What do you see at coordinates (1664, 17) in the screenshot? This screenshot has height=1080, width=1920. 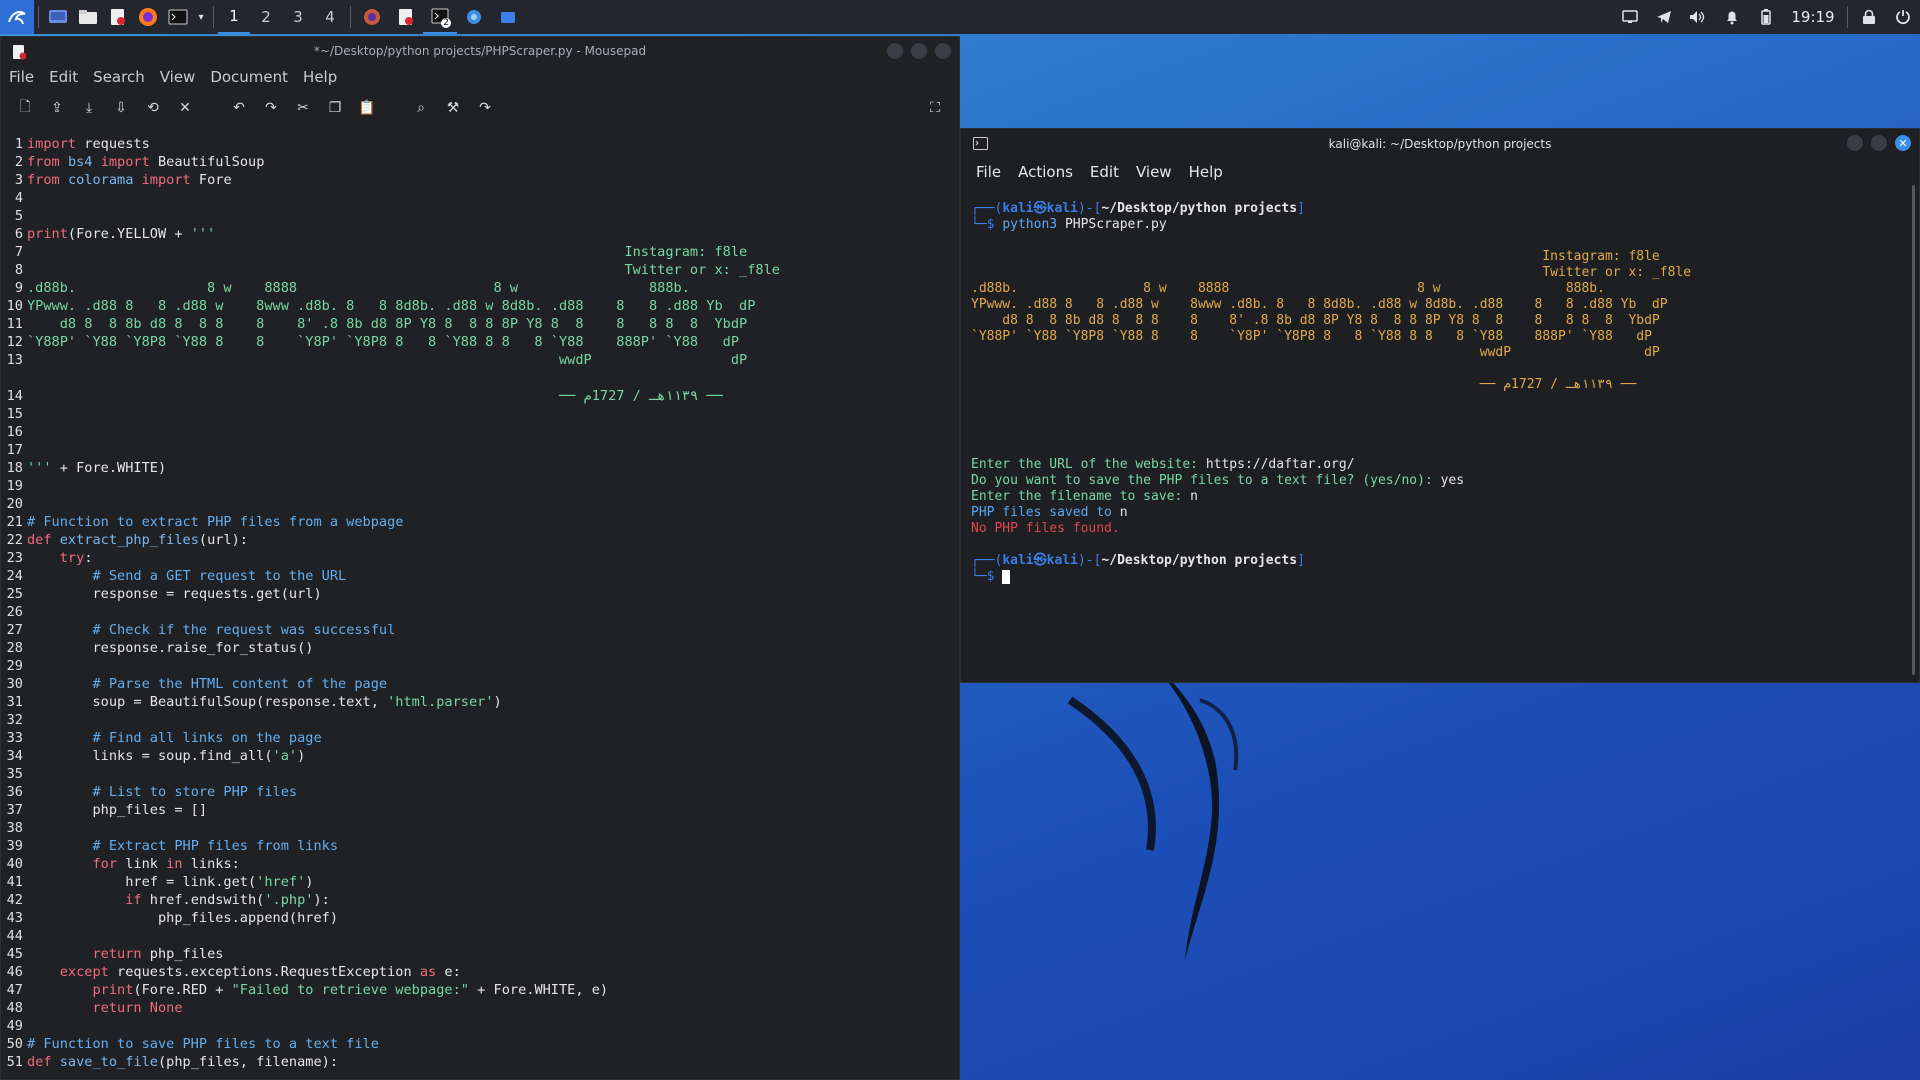 I see `telegram-icon` at bounding box center [1664, 17].